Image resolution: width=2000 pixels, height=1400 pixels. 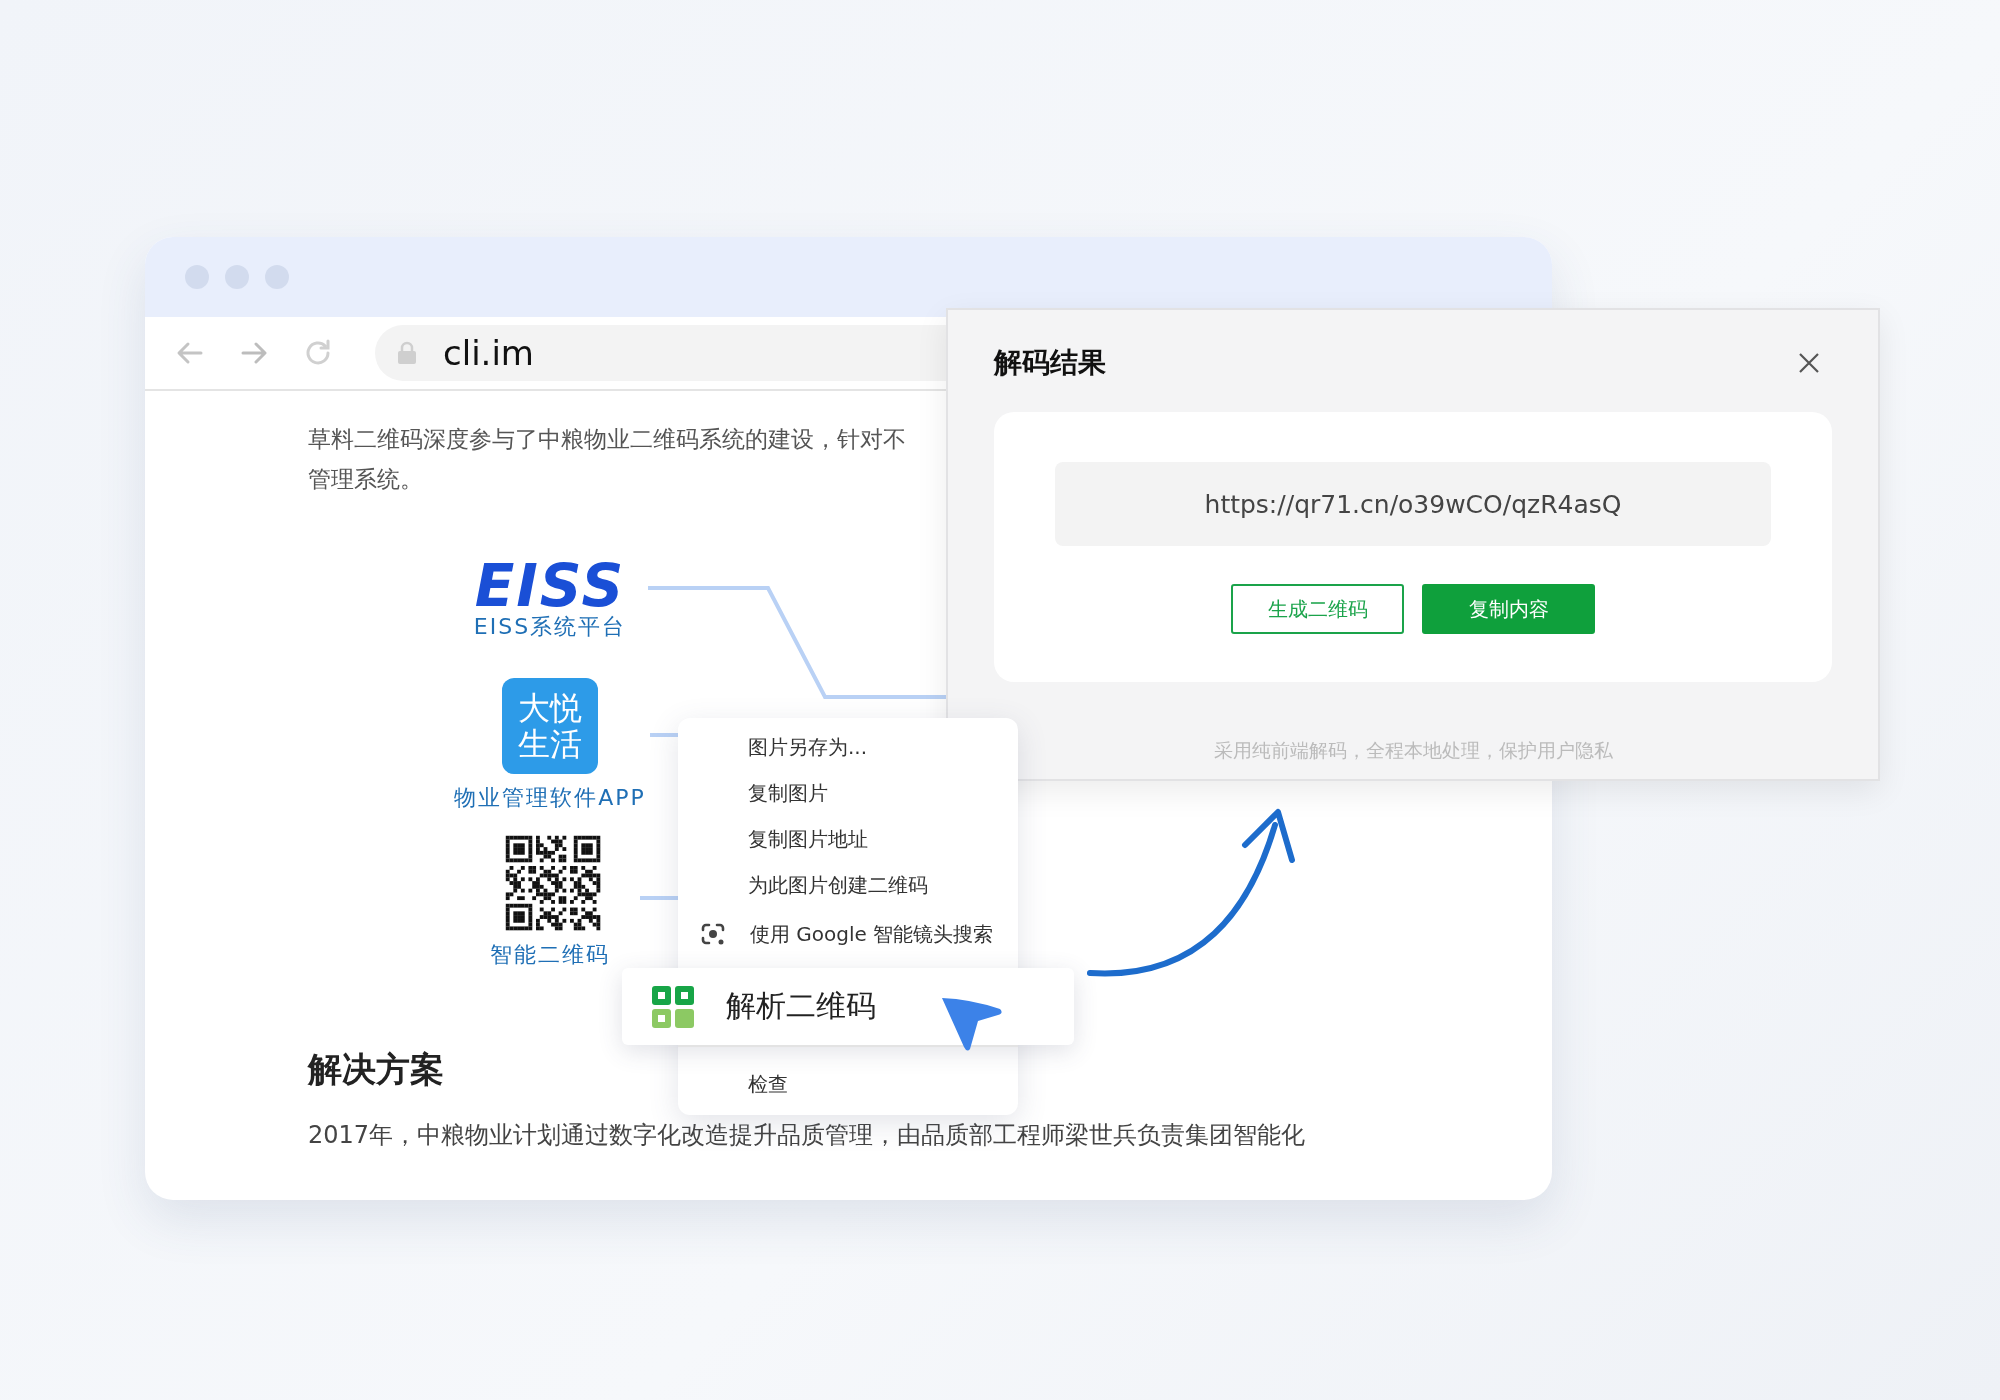 I want to click on url-text: cli.im, so click(x=488, y=353).